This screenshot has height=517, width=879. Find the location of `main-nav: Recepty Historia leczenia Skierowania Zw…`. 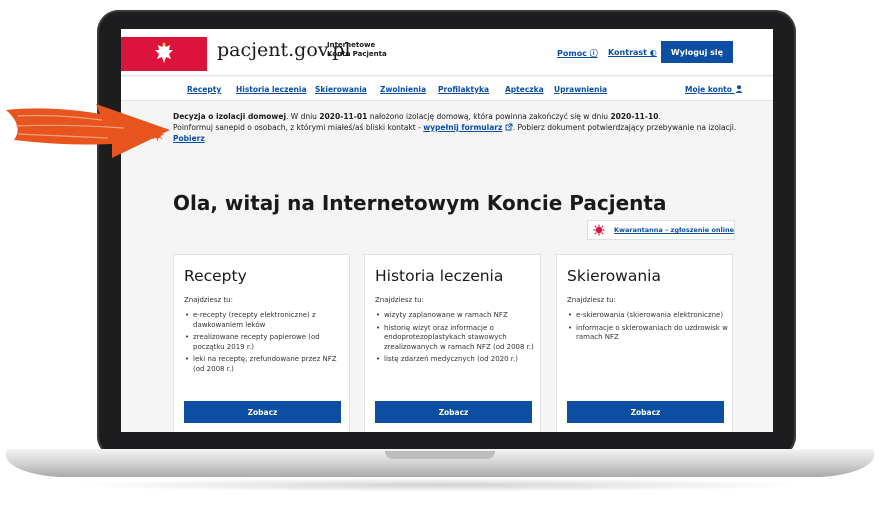

main-nav: Recepty Historia leczenia Skierowania Zw… is located at coordinates (447, 89).